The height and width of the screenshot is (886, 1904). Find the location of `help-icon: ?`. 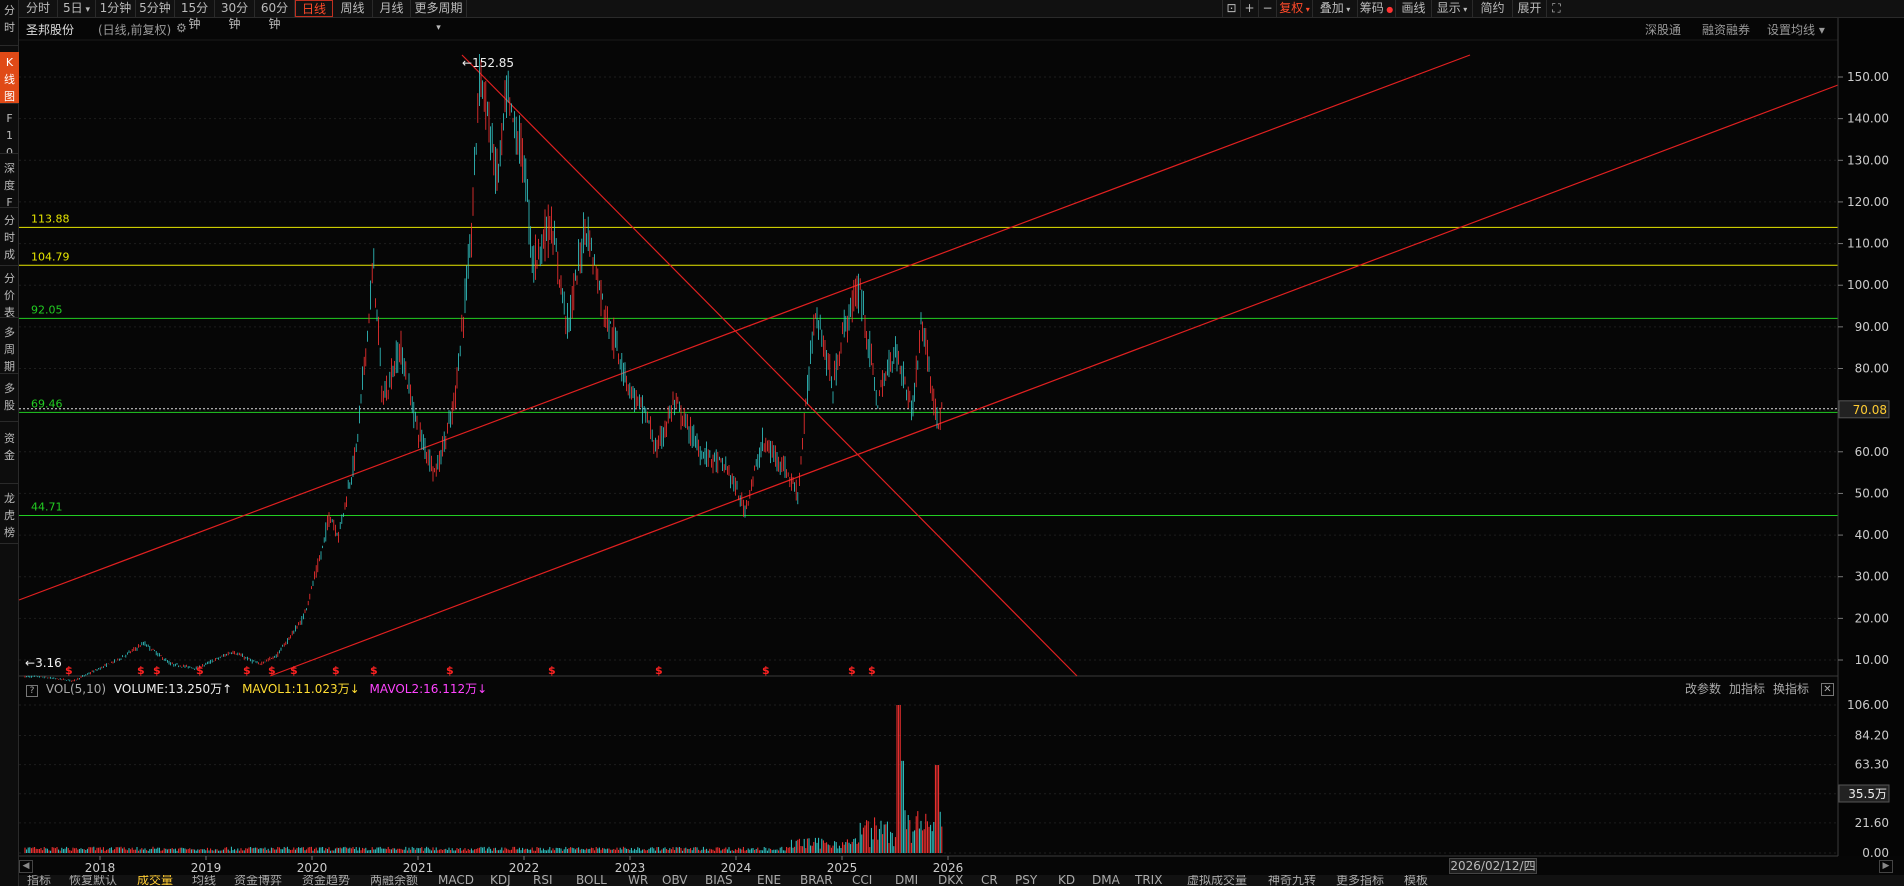

help-icon: ? is located at coordinates (32, 691).